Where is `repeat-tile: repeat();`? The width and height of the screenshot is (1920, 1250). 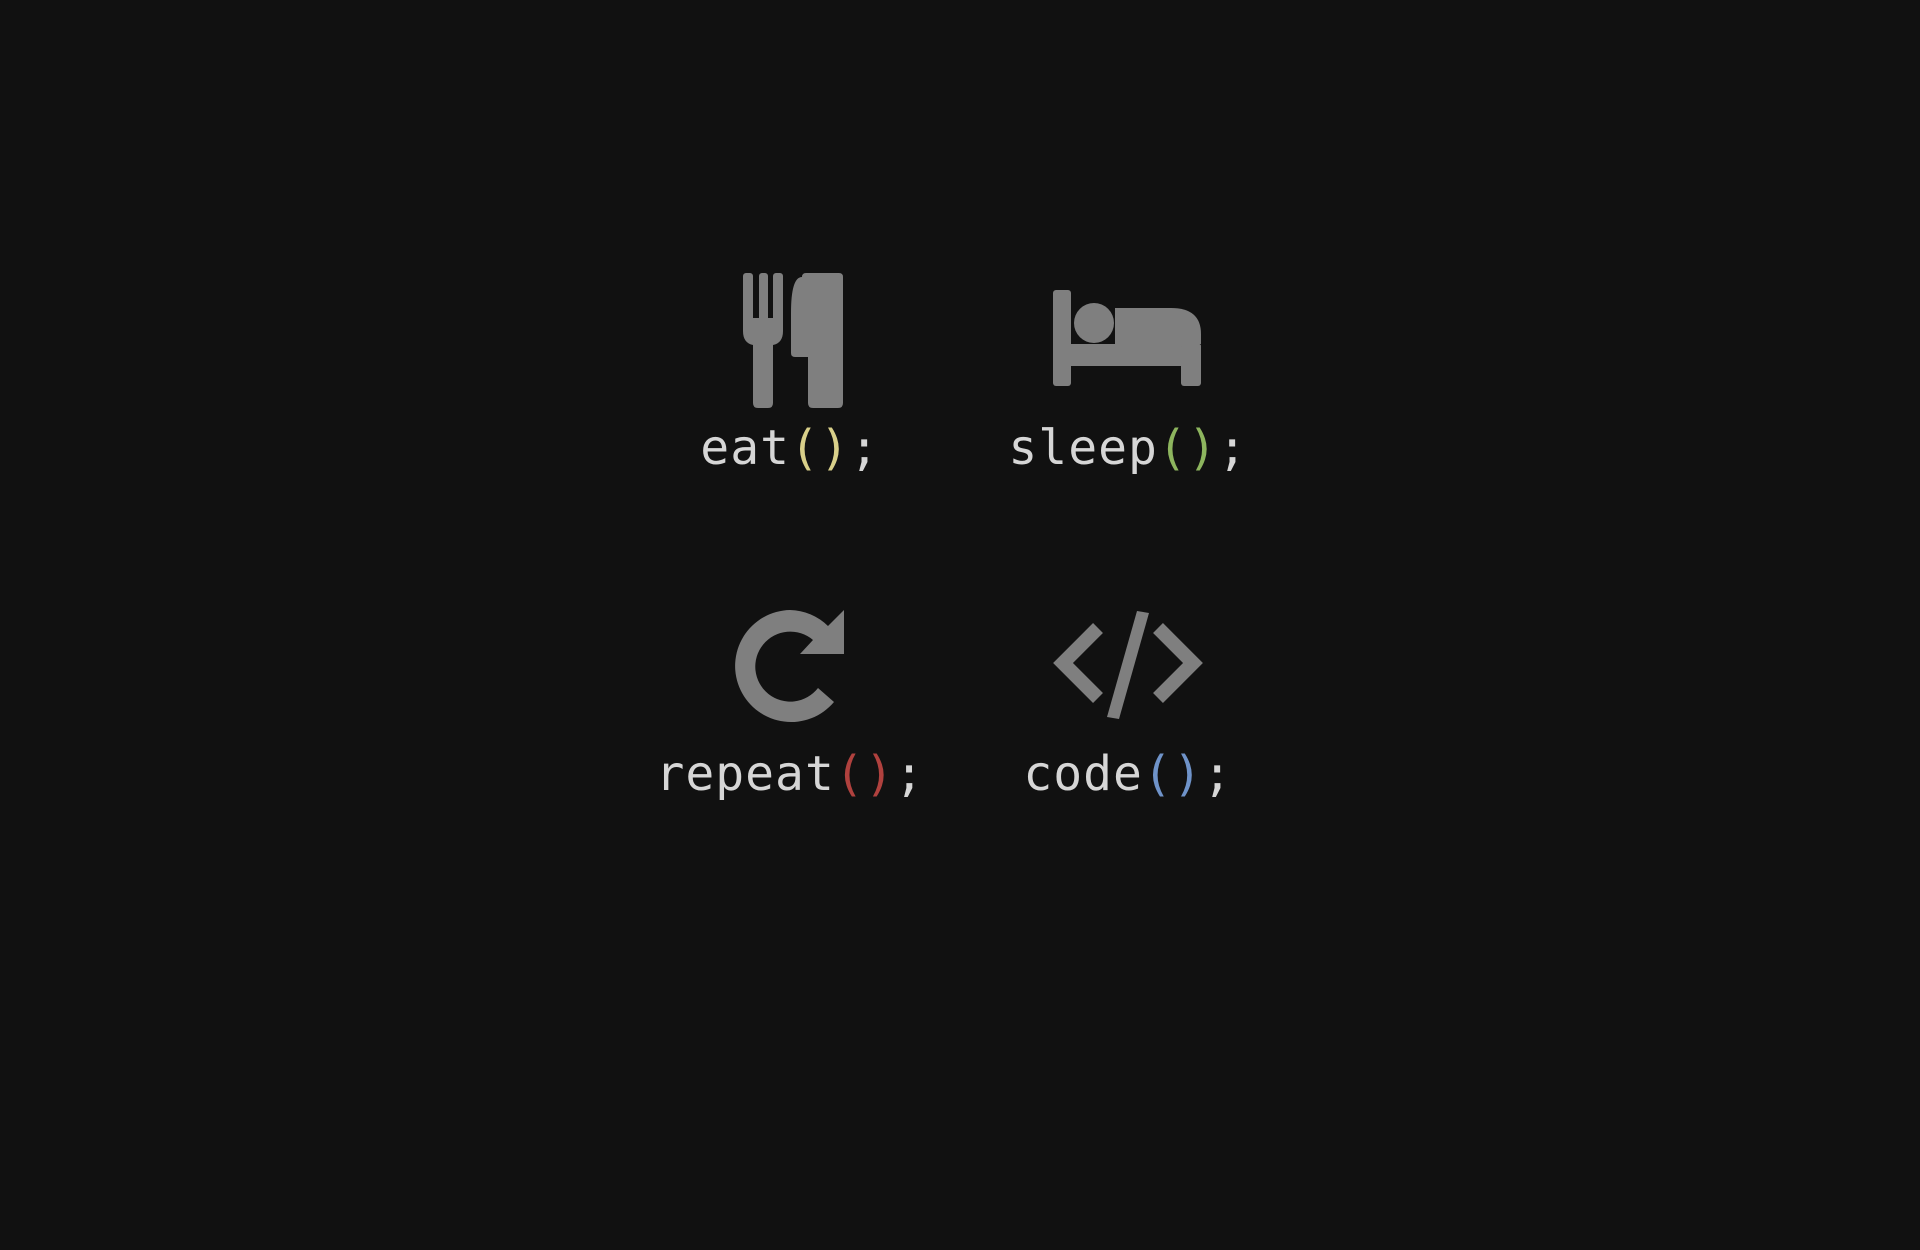
repeat-tile: repeat(); is located at coordinates (790, 716).